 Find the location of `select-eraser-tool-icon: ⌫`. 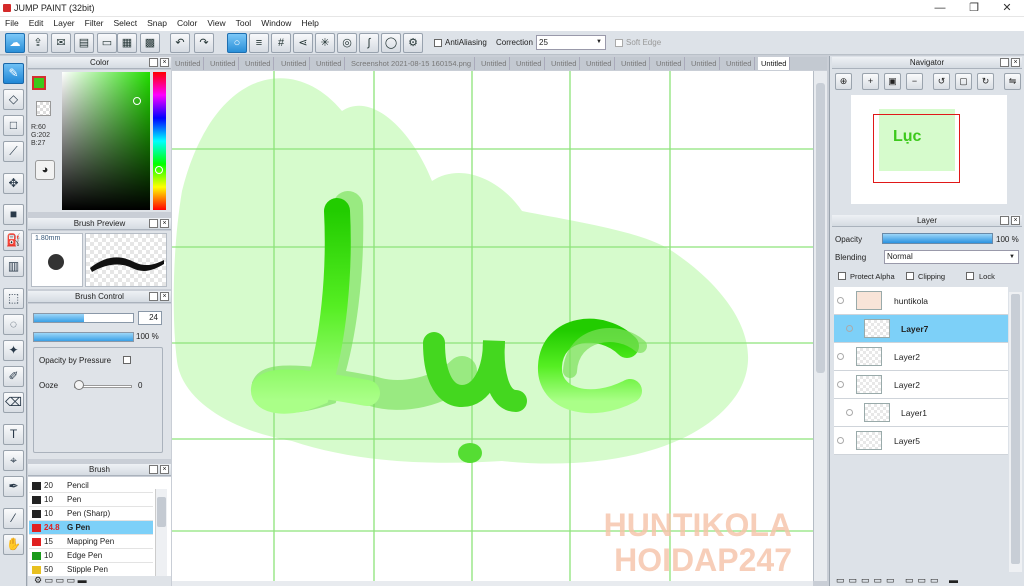

select-eraser-tool-icon: ⌫ is located at coordinates (13, 402).